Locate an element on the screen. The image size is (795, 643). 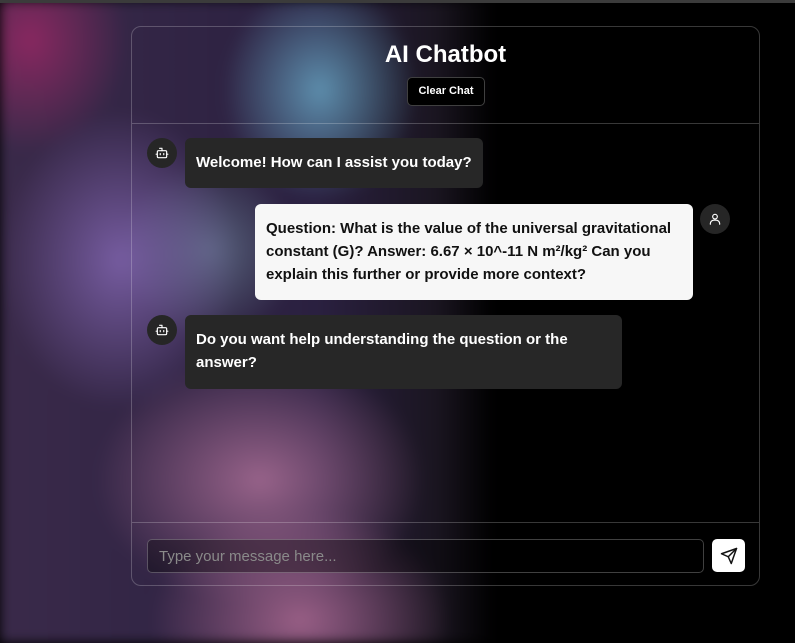
top-edge is located at coordinates (397, 1).